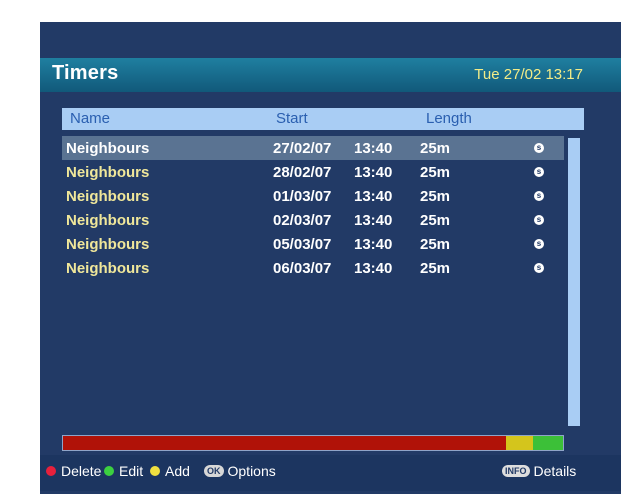  I want to click on options-button: OK Options, so click(240, 471).